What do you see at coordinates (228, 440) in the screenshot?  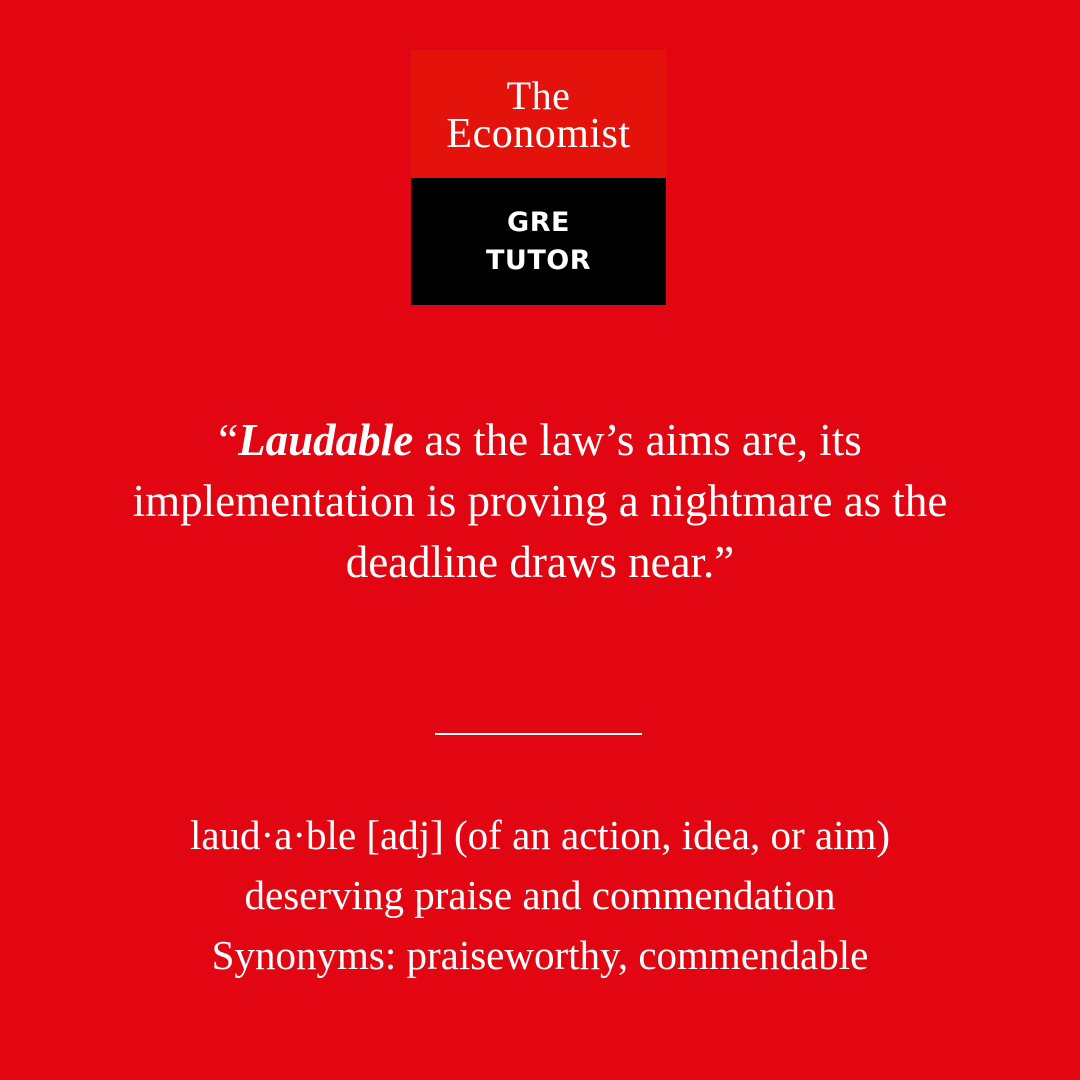 I see `quote-open-mark: “` at bounding box center [228, 440].